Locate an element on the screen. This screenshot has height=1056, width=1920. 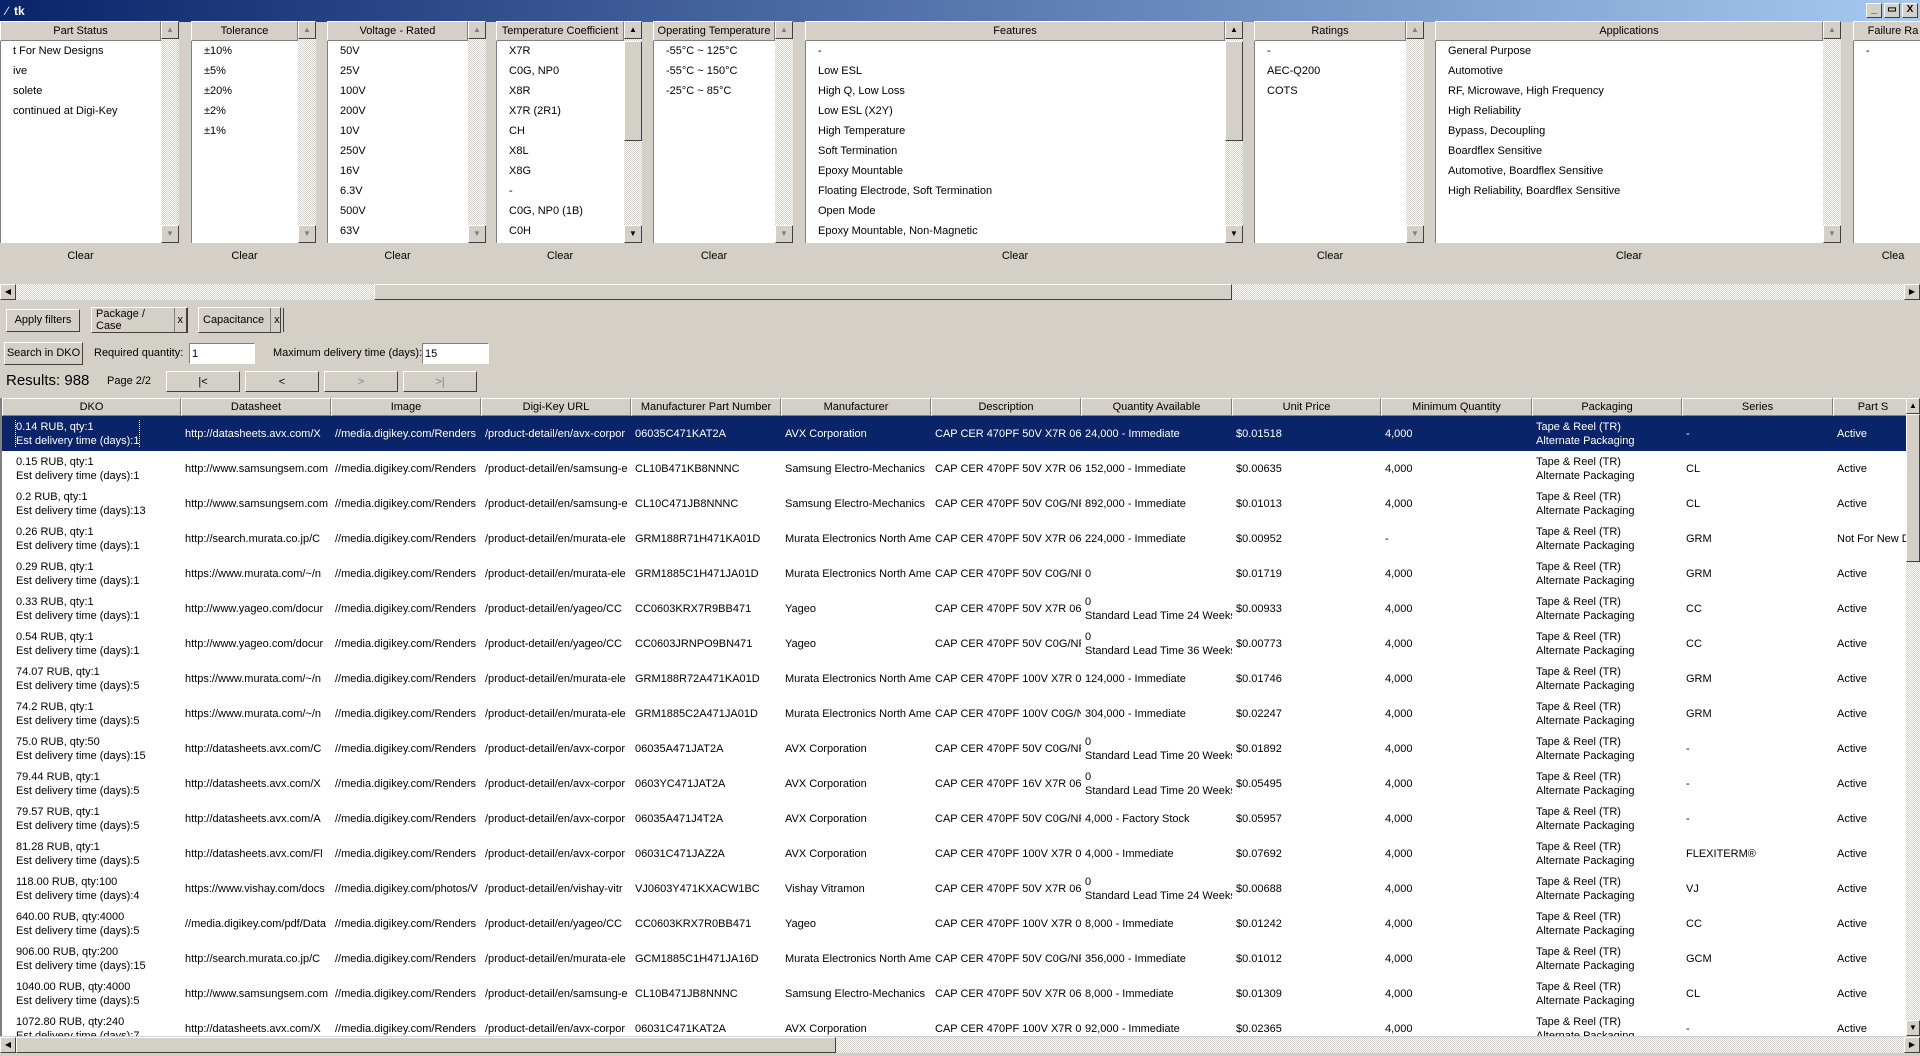
filter-option: -55°C ~ 125°C is located at coordinates (714, 51).